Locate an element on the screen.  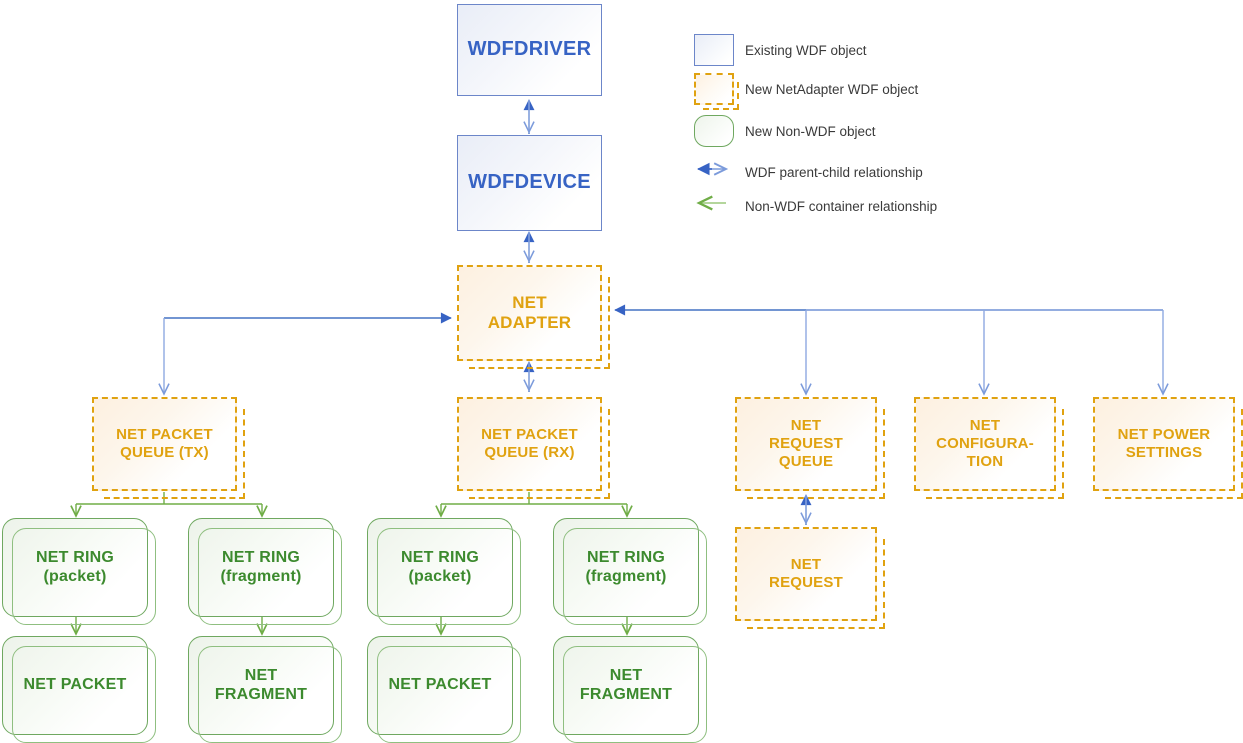
node-net-ring-packet-tx: NET RING (packet) is located at coordinates (79, 571).